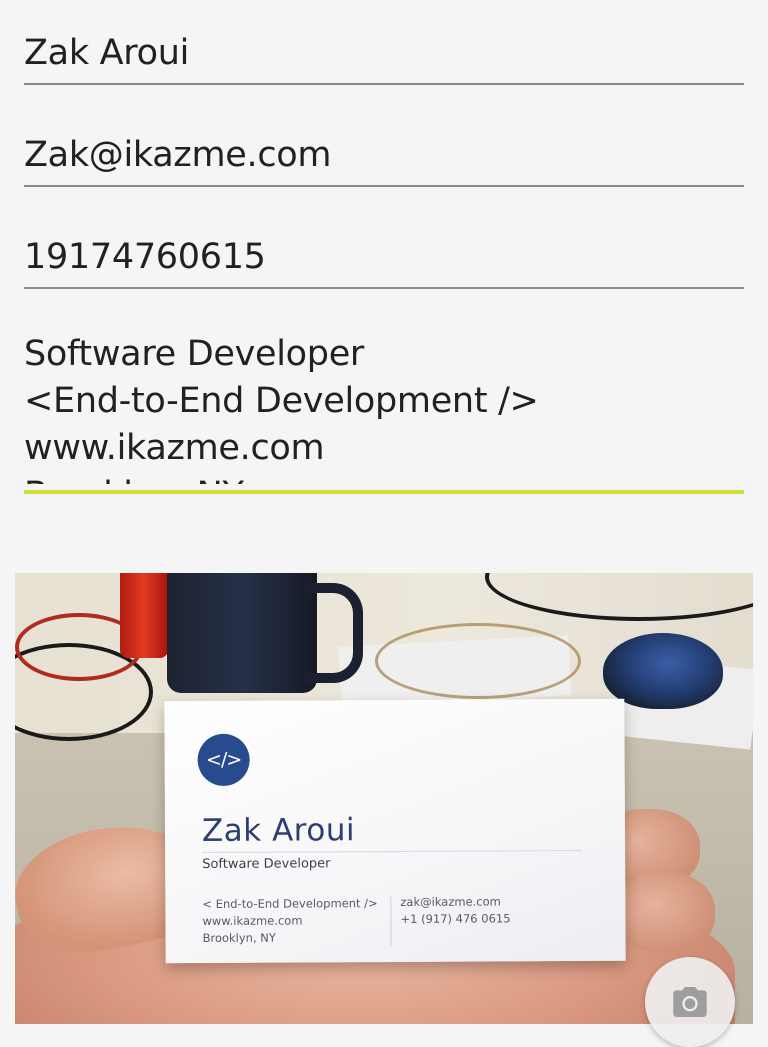  I want to click on notes-line: Software Developer, so click(194, 354).